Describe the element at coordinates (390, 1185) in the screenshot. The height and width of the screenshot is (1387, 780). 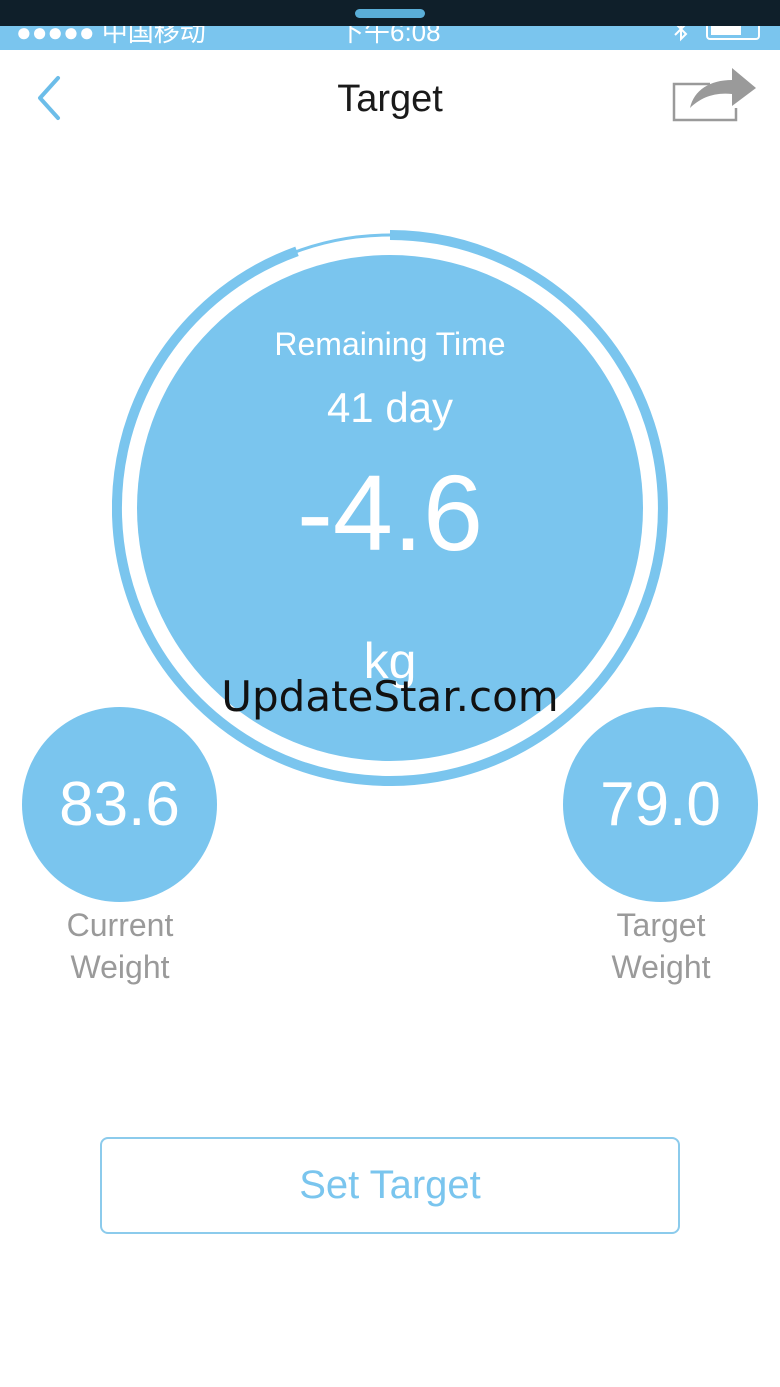
I see `set-target-button: Set Target` at that location.